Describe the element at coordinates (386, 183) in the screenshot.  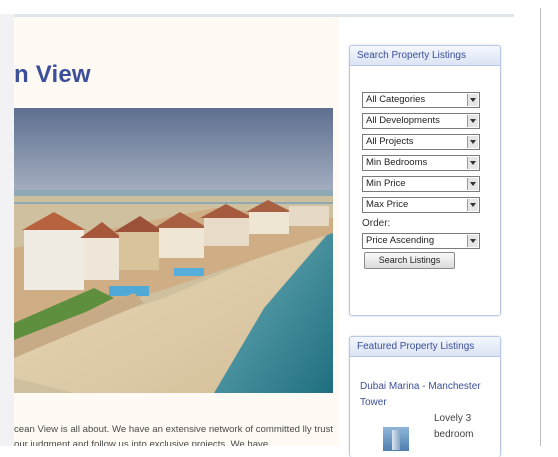
I see `min-price-select-value: Min Price` at that location.